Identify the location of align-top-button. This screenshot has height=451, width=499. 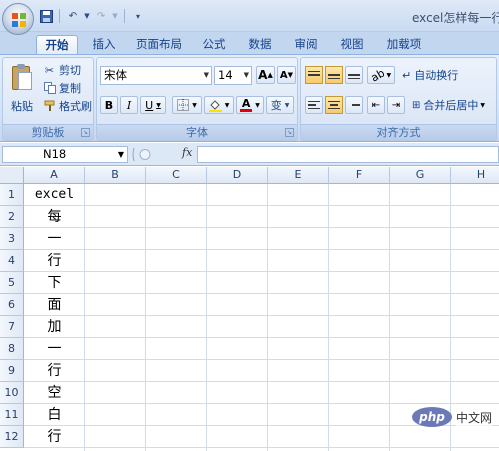
(314, 75).